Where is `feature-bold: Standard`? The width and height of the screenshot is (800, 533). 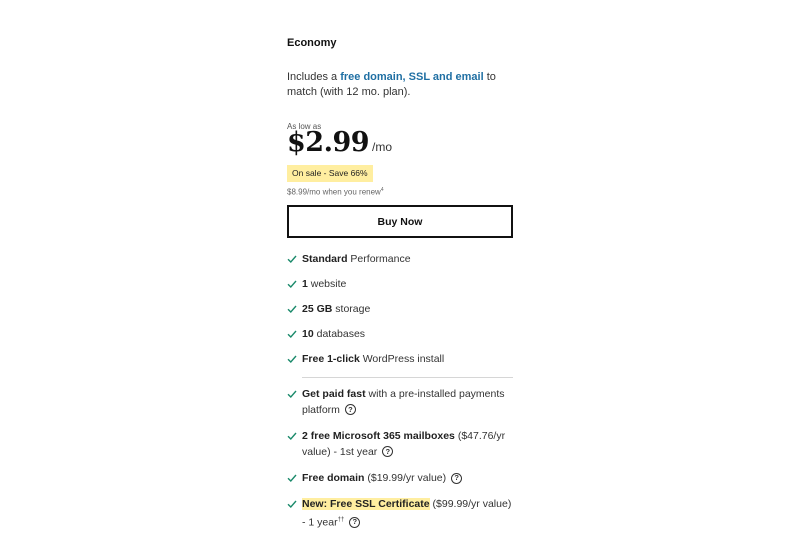 feature-bold: Standard is located at coordinates (325, 259).